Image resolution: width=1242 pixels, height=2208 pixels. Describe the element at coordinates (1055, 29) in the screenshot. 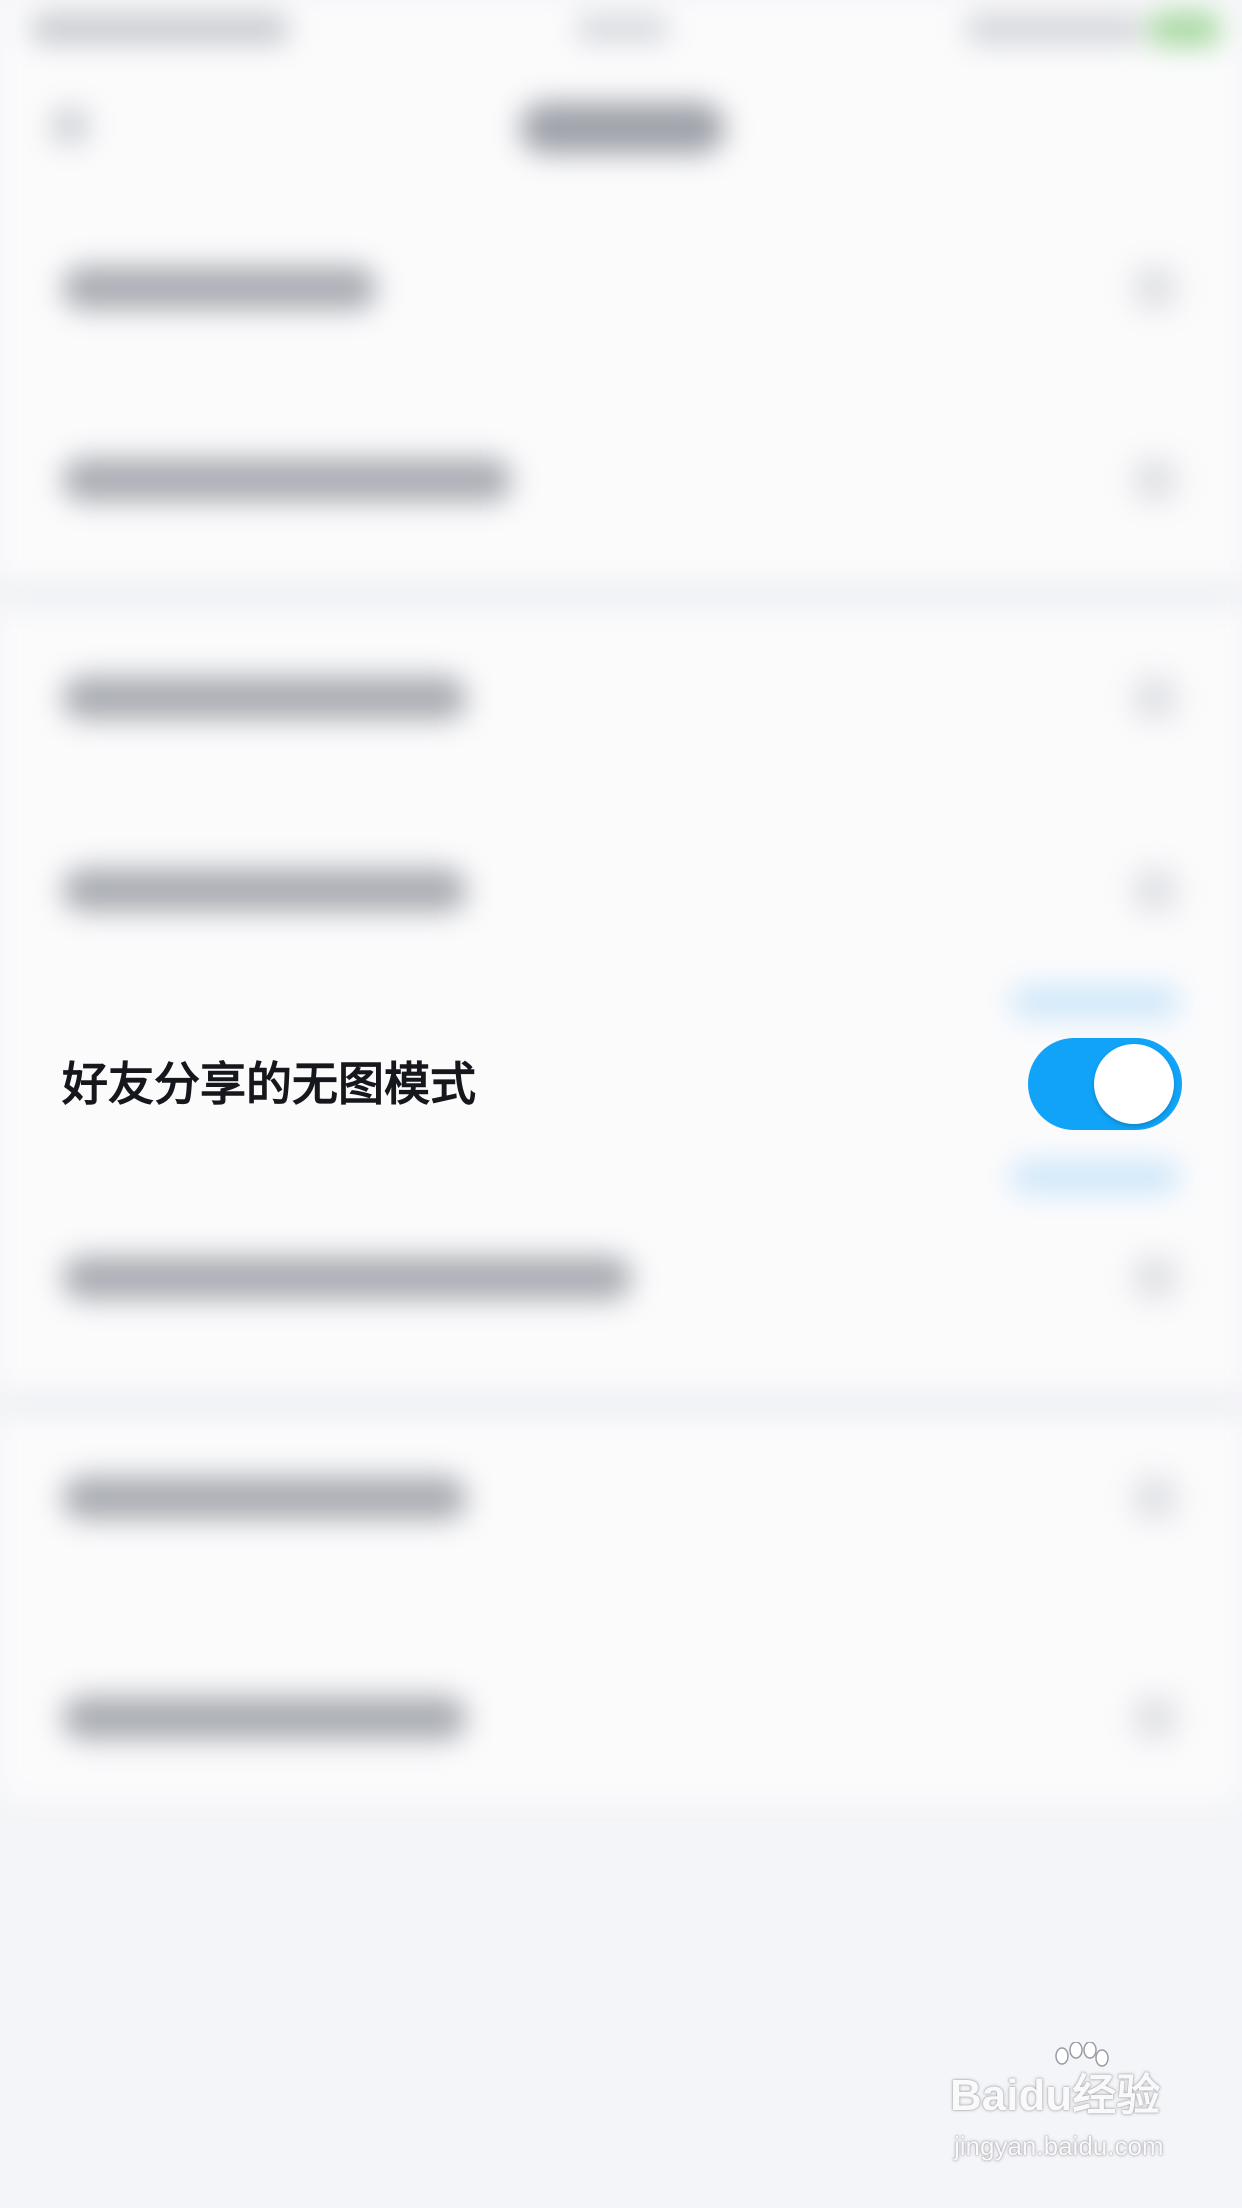

I see `status-bar-indicators` at that location.